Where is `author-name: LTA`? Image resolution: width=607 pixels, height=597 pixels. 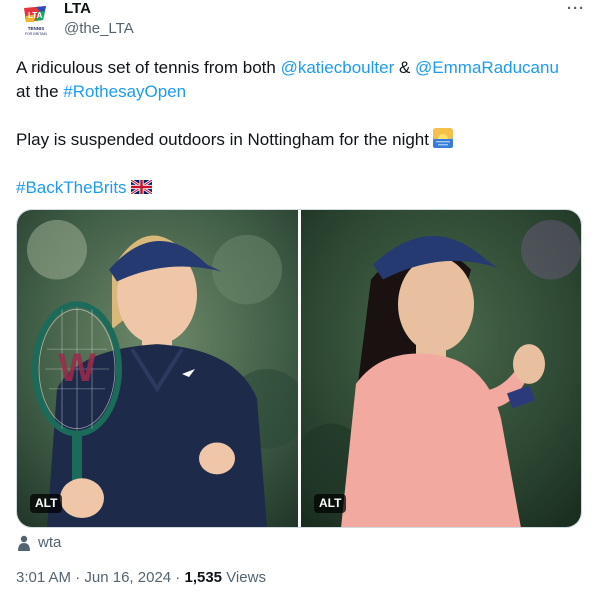 author-name: LTA is located at coordinates (77, 9).